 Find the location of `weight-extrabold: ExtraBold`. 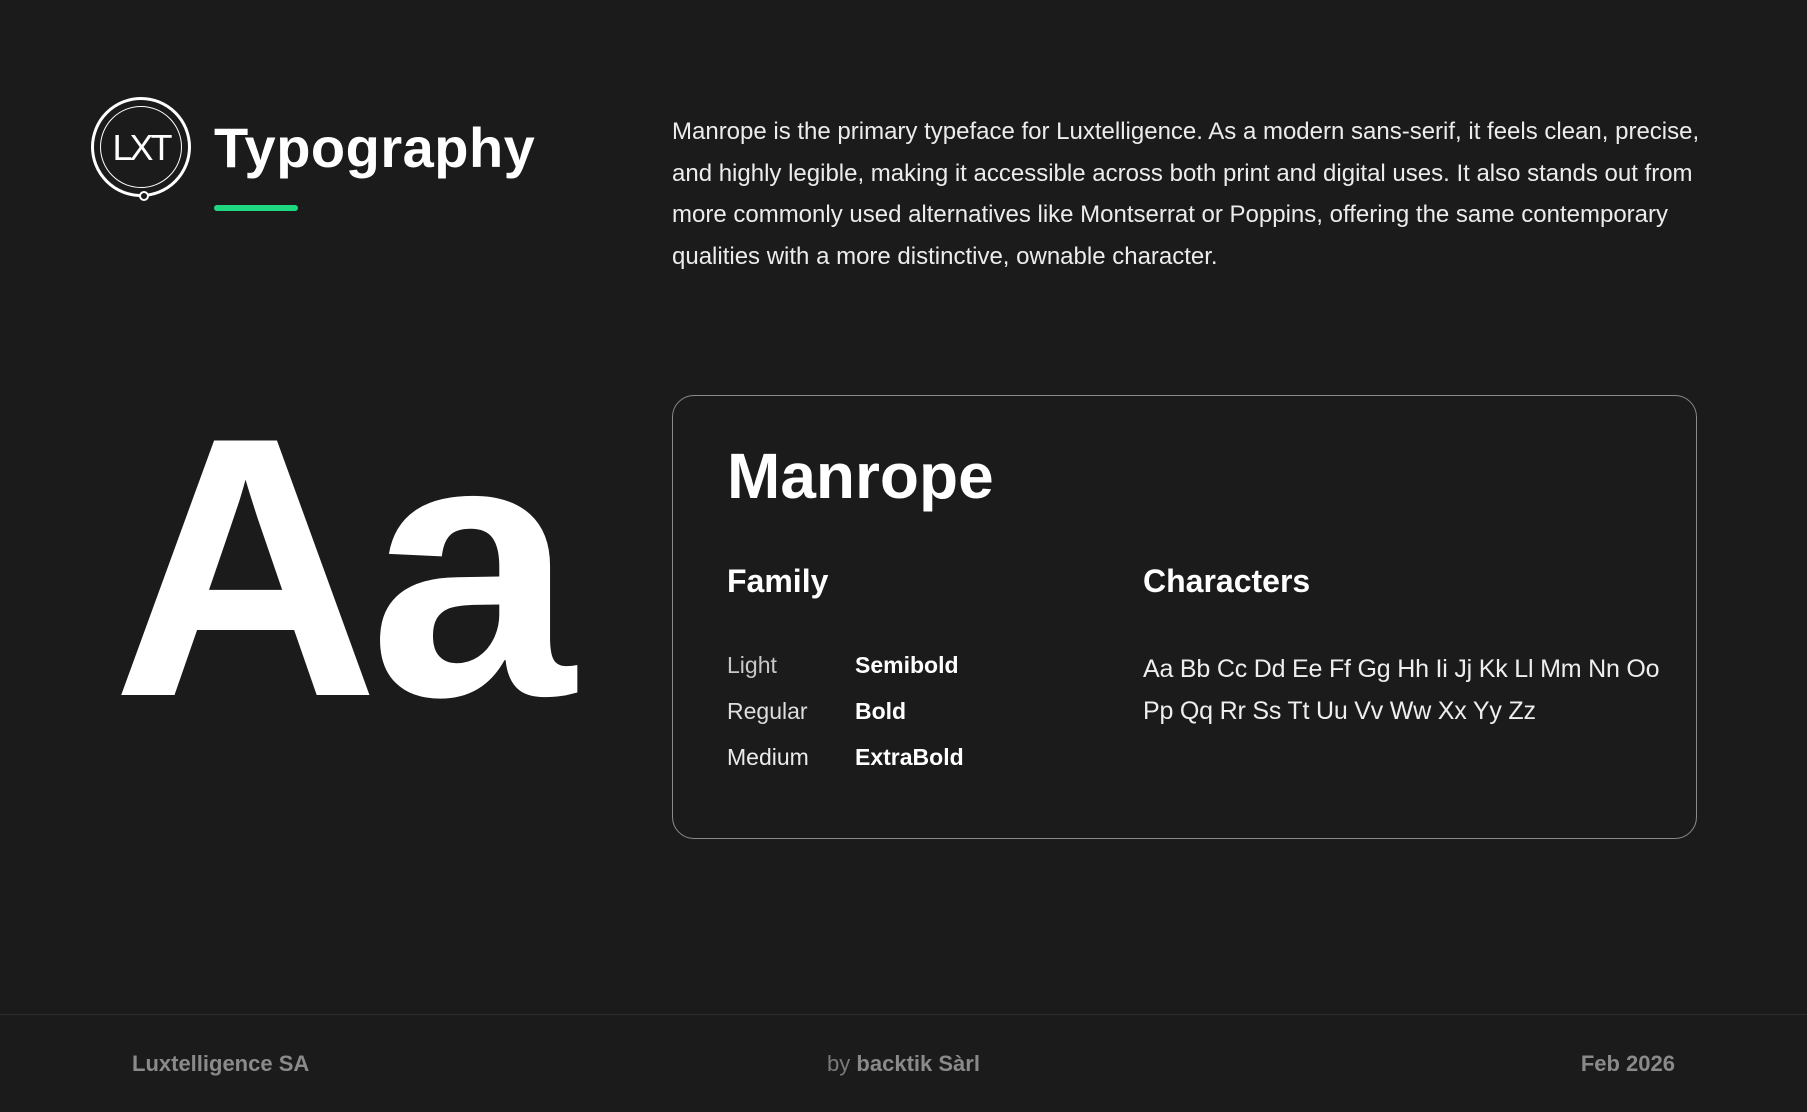

weight-extrabold: ExtraBold is located at coordinates (909, 757).